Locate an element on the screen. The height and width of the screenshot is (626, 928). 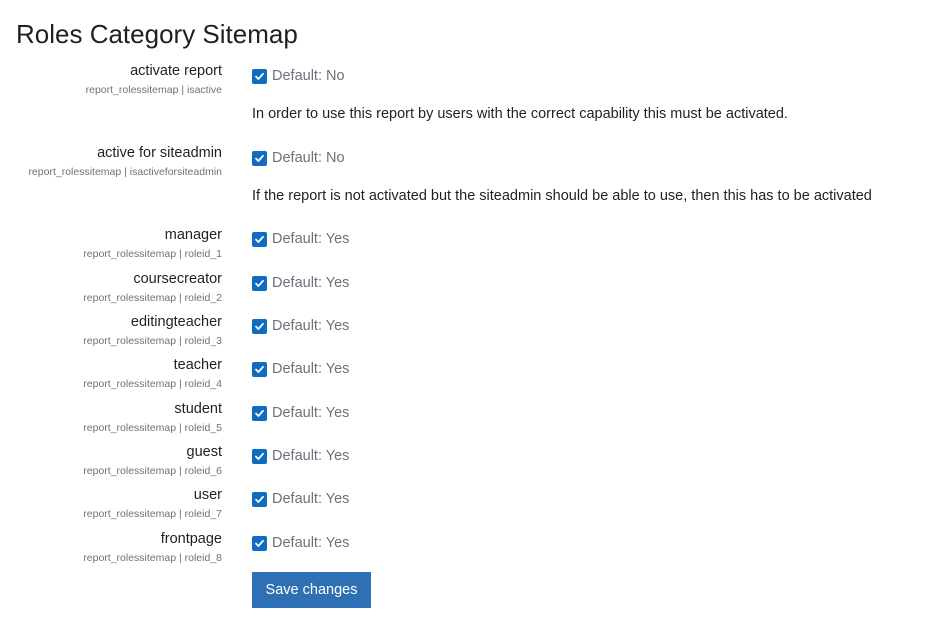
setting-id: report_rolessitemap | roleid_3 is located at coordinates (152, 341).